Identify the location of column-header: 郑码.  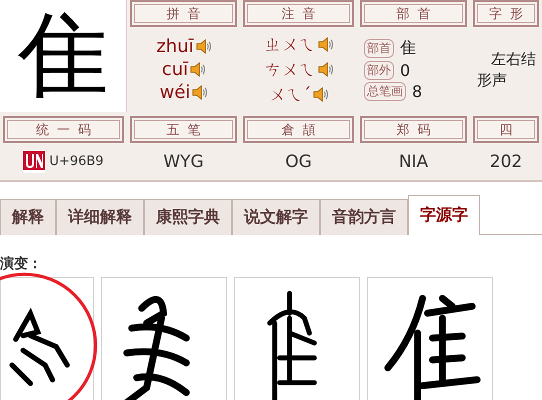
(413, 129).